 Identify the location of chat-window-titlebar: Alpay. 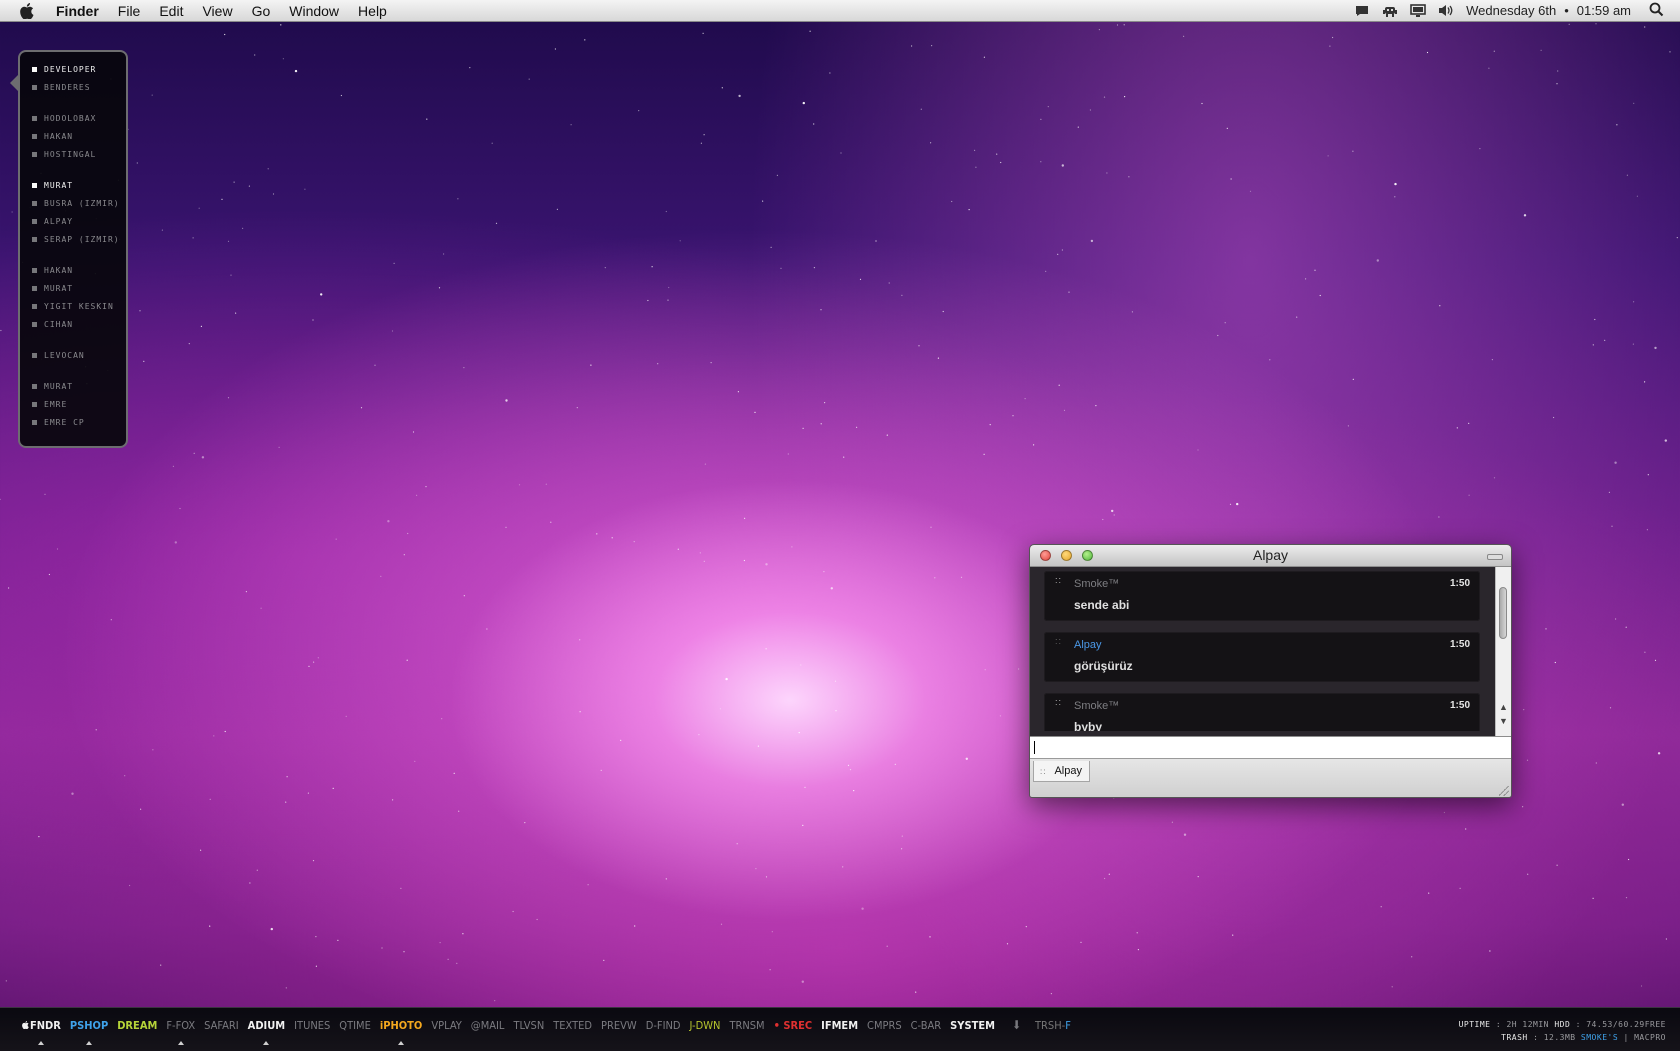
(1270, 556).